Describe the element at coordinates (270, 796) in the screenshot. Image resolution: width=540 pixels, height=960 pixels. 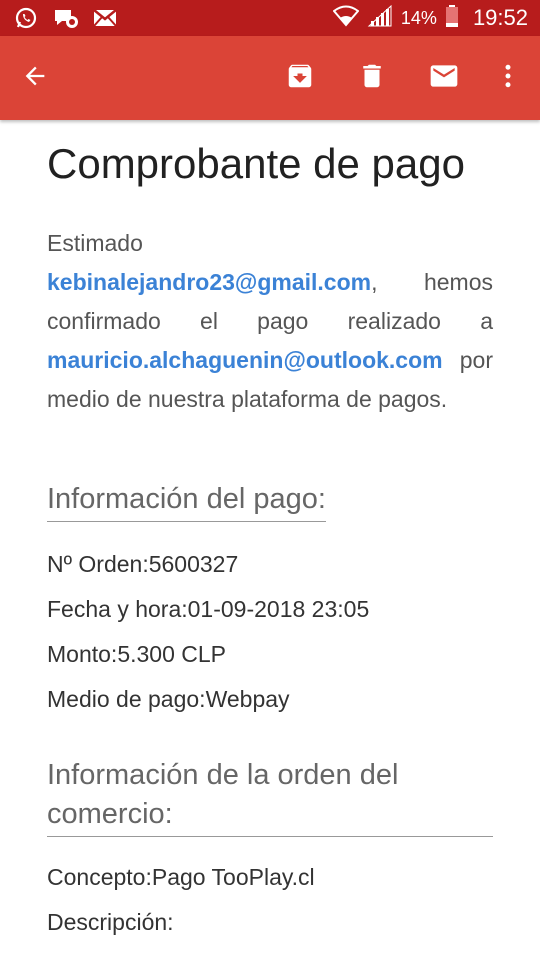
I see `order-info-heading: Información de la orden del comercio:` at that location.